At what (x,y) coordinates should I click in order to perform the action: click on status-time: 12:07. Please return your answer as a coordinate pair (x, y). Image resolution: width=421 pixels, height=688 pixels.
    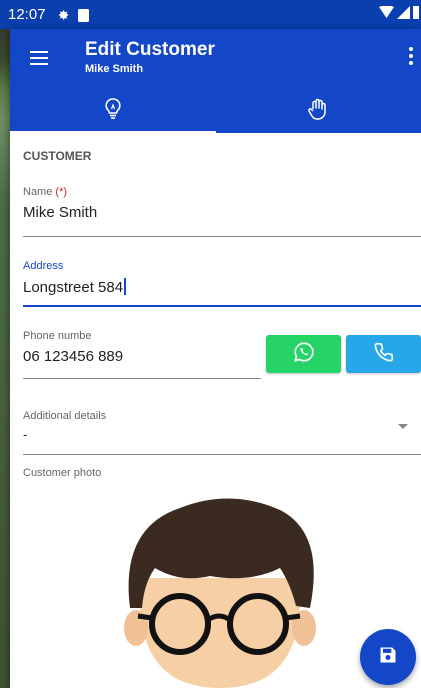
    Looking at the image, I should click on (27, 14).